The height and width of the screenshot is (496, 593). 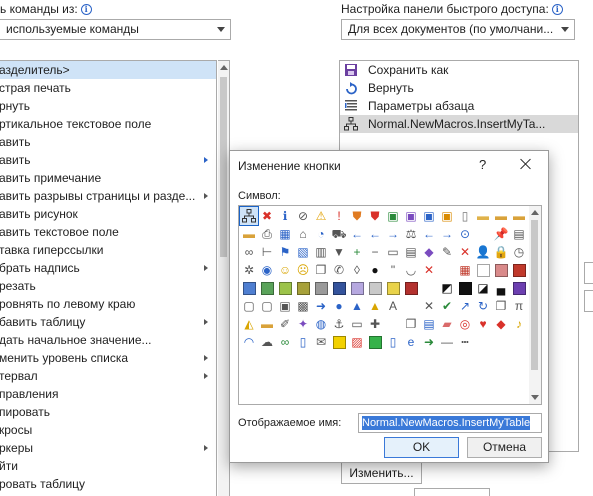 What do you see at coordinates (375, 306) in the screenshot?
I see `pyramid-icon: ▲` at bounding box center [375, 306].